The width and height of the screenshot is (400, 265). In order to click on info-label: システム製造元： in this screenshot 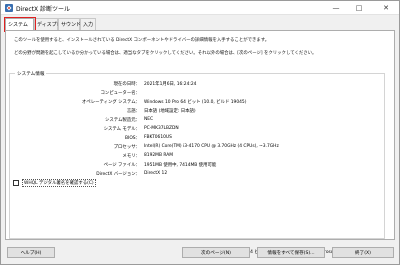, I will do `click(122, 120)`.